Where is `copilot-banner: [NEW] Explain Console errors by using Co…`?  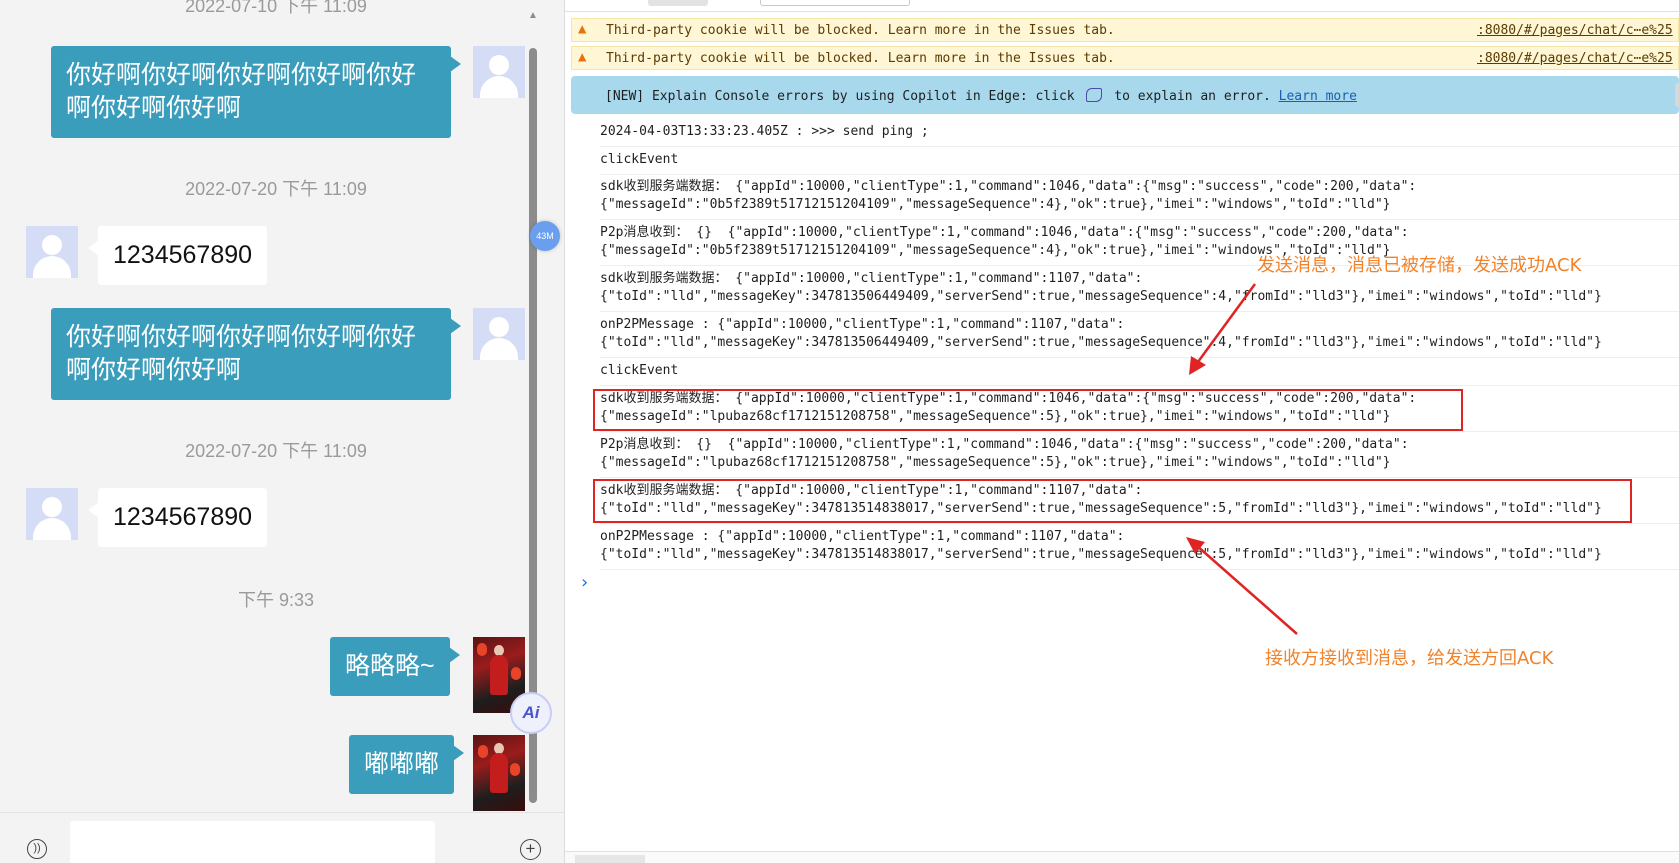
copilot-banner: [NEW] Explain Console errors by using Co… is located at coordinates (1125, 95).